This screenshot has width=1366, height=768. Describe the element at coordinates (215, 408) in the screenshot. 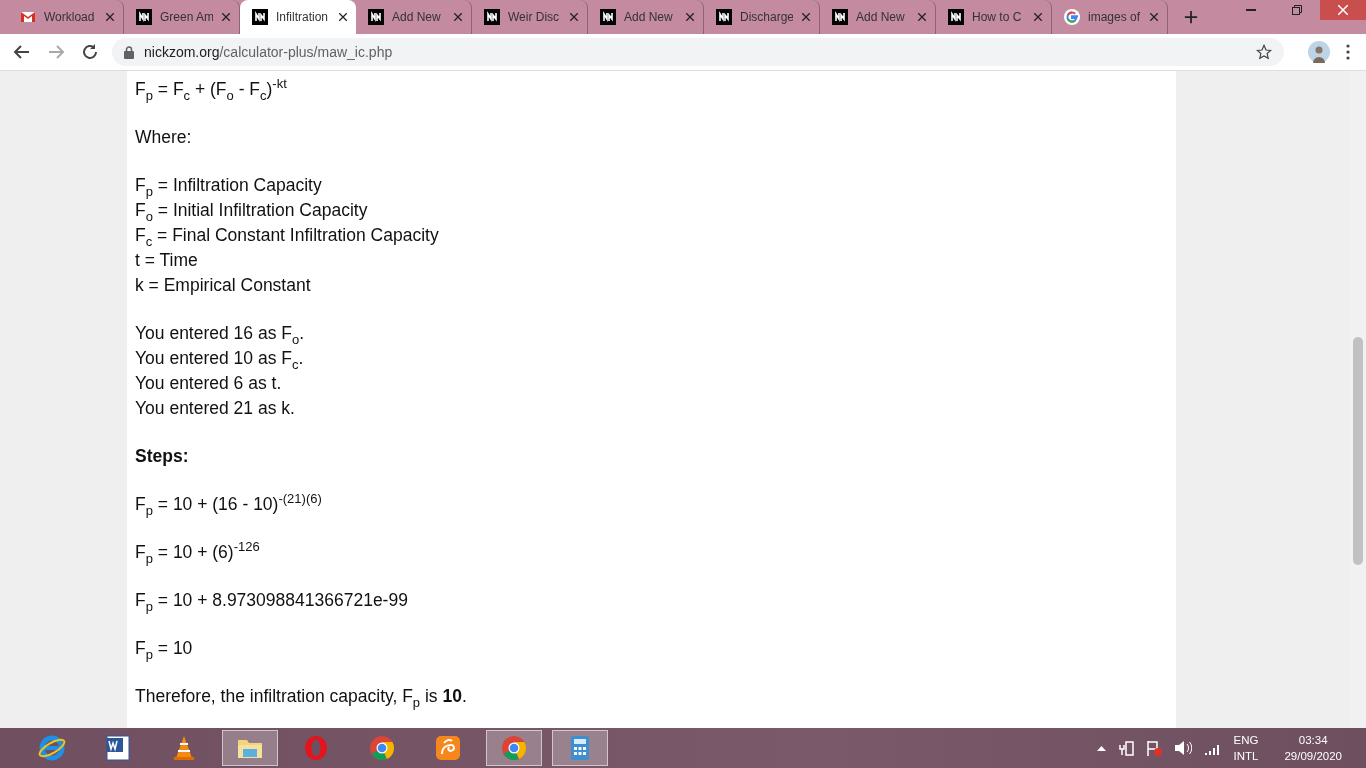

I see `text-line: You entered 21 as k.` at that location.